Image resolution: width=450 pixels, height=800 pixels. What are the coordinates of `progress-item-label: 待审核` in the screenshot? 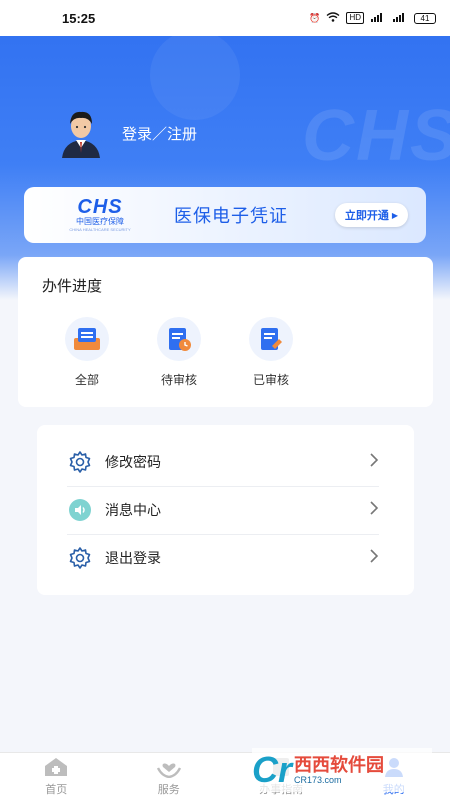 It's located at (178, 380).